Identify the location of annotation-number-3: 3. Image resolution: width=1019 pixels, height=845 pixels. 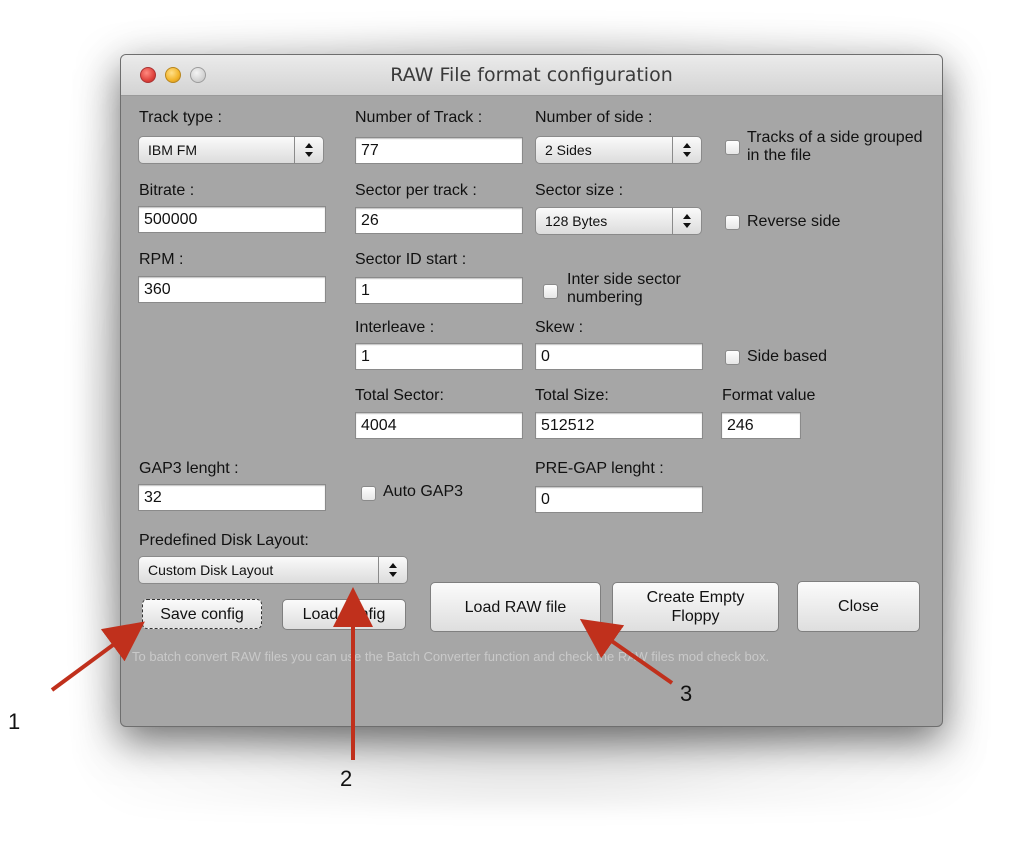
(686, 693).